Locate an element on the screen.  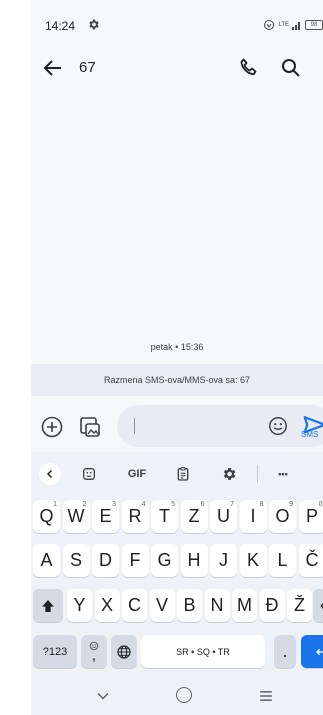
key-p: P0 is located at coordinates (310, 516).